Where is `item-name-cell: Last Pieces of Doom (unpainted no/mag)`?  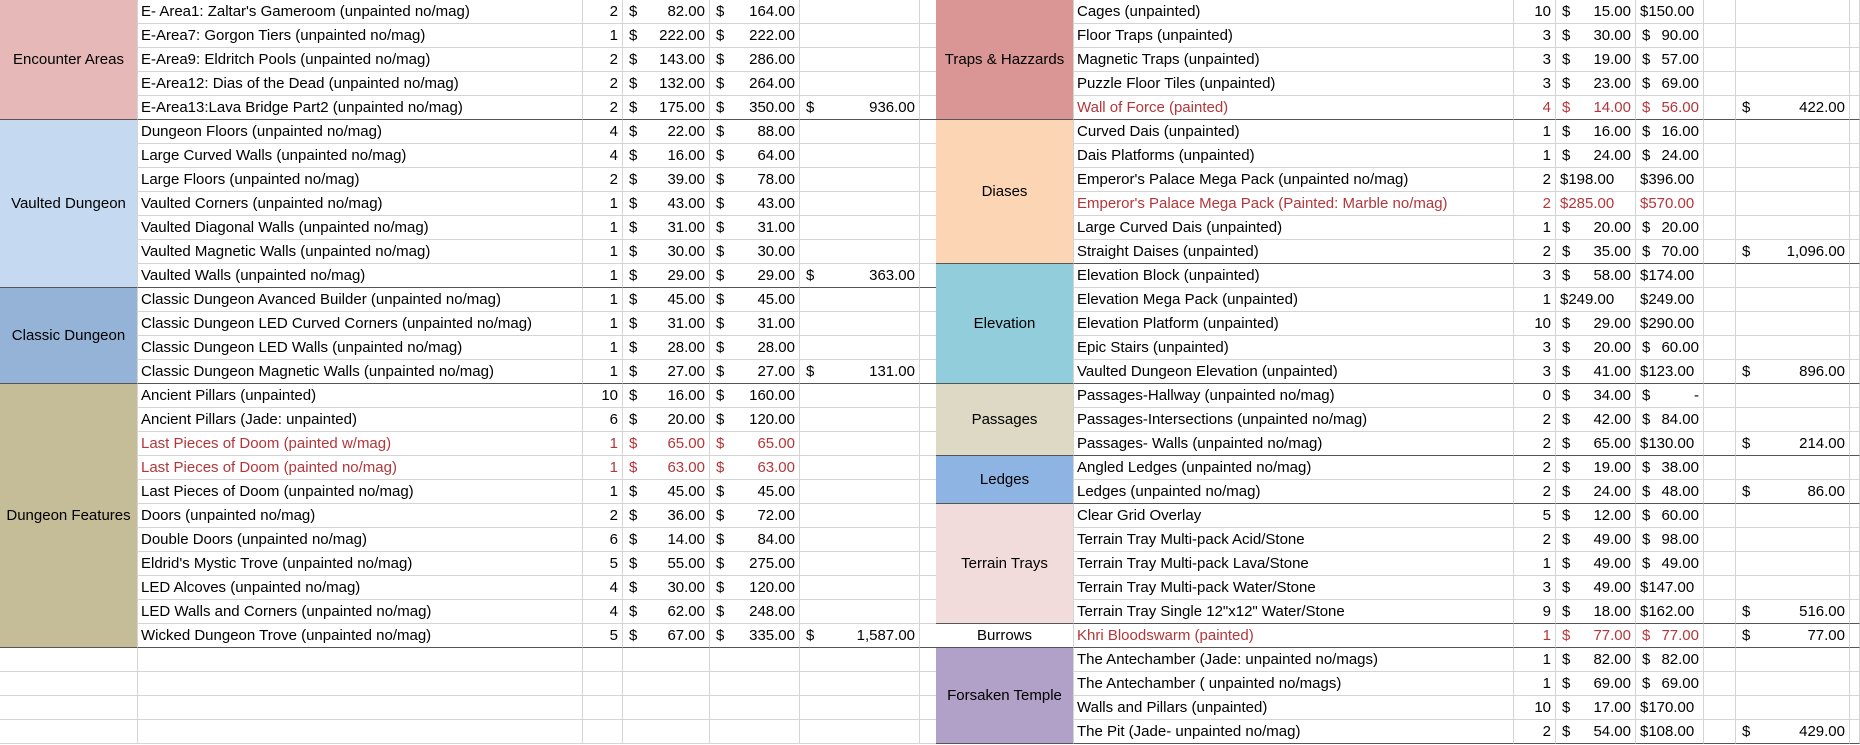
item-name-cell: Last Pieces of Doom (unpainted no/mag) is located at coordinates (360, 492).